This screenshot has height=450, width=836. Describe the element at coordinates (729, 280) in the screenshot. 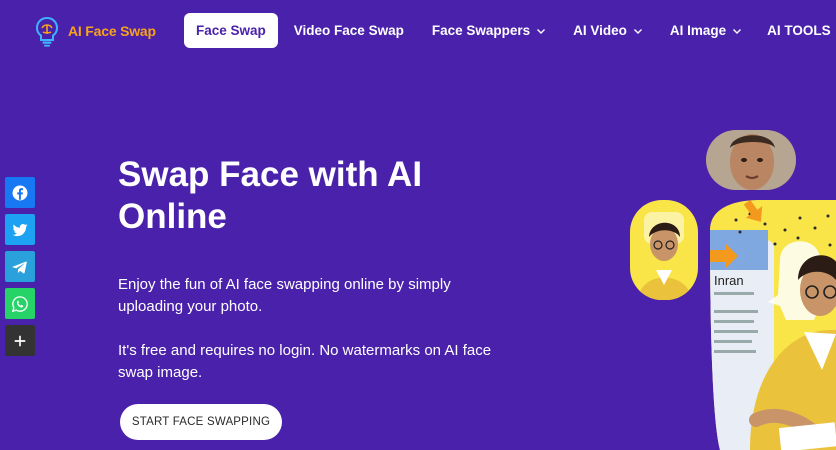

I see `card-name: Inran` at that location.